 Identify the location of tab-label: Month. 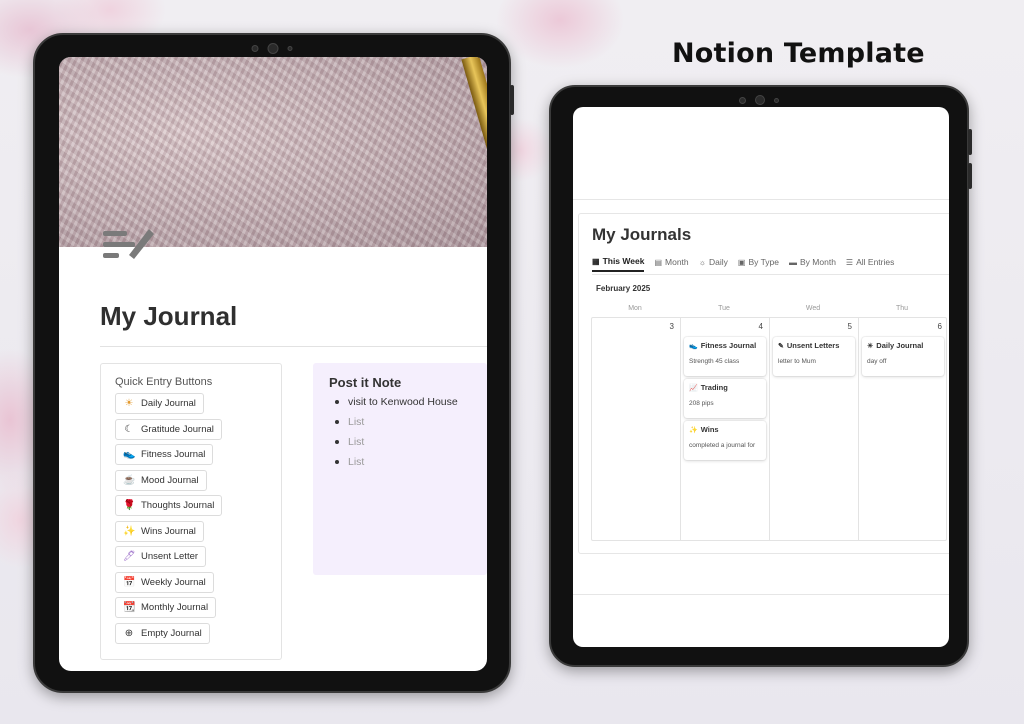
(677, 262).